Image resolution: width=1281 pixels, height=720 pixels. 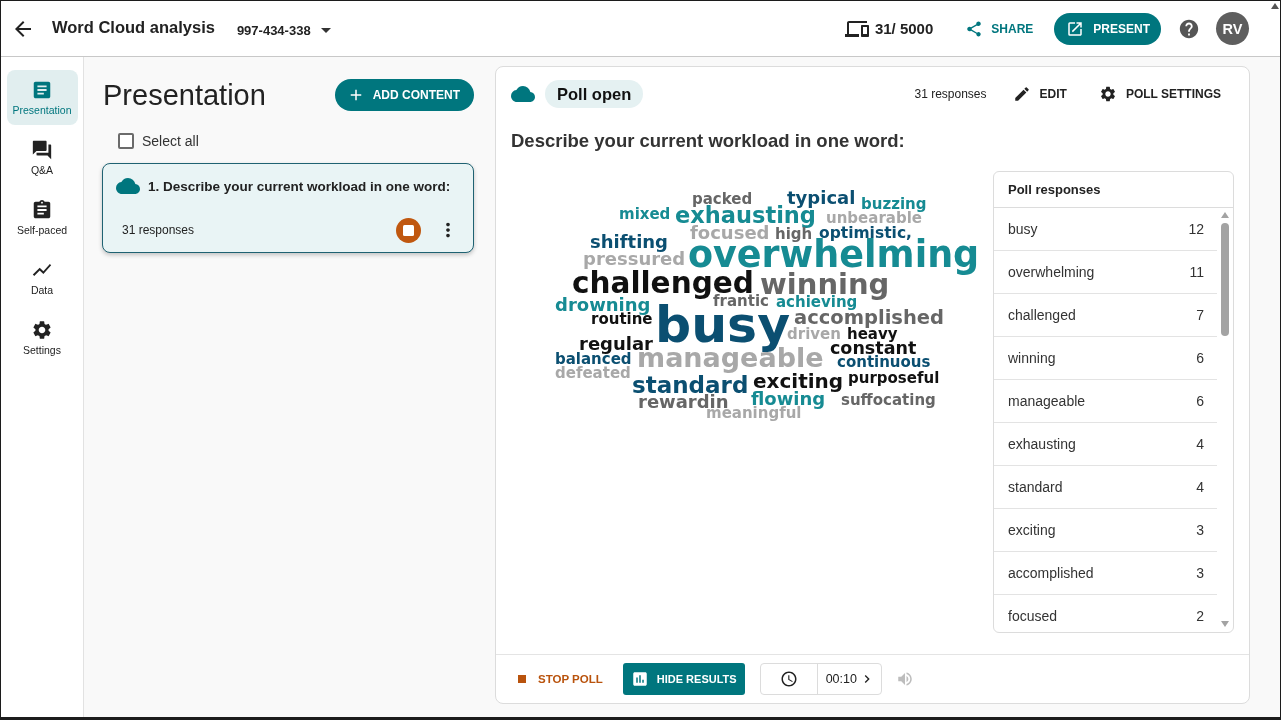 What do you see at coordinates (798, 382) in the screenshot?
I see `cloud-word: exciting` at bounding box center [798, 382].